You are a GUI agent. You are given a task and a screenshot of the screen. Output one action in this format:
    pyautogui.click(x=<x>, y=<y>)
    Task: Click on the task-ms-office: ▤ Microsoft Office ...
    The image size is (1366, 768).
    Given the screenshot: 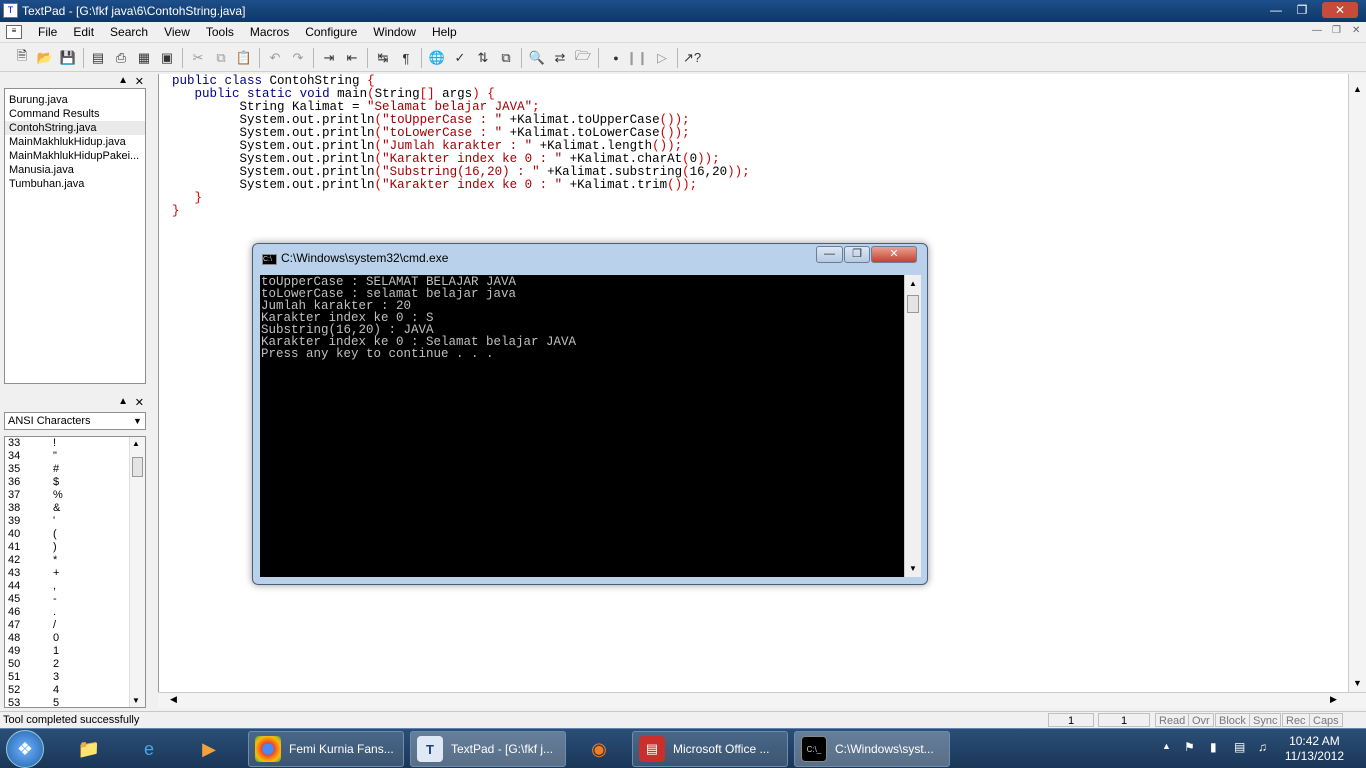 What is the action you would take?
    pyautogui.click(x=710, y=749)
    